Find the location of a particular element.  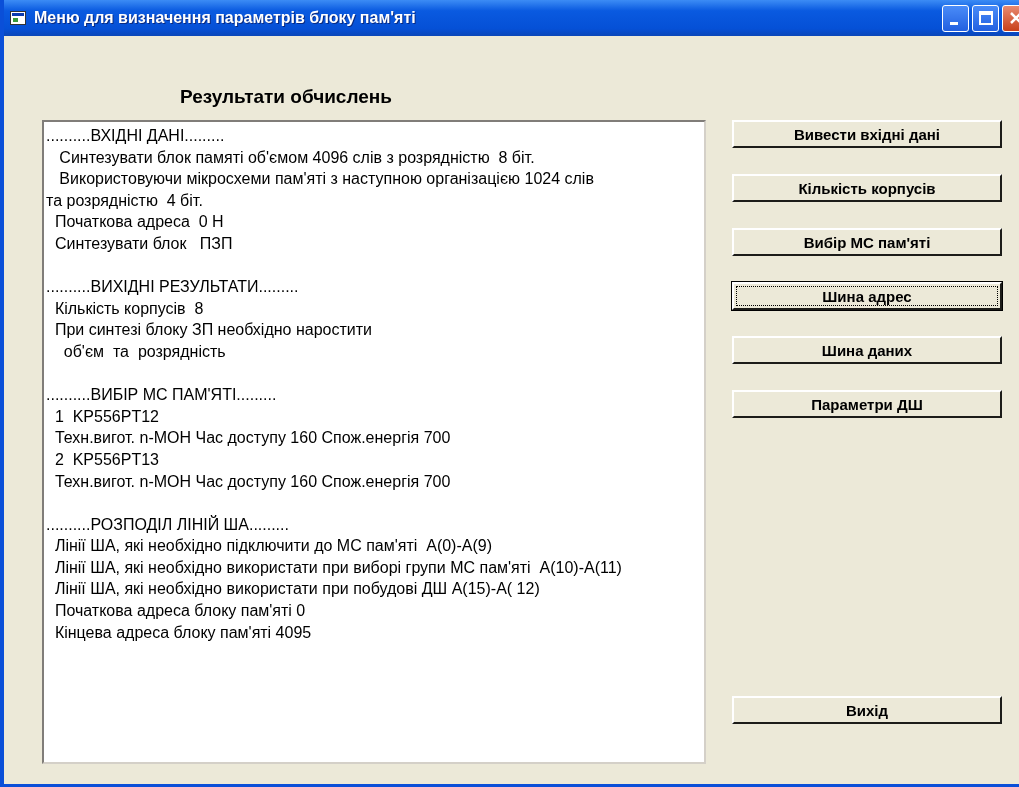

output-line: об'єм та розрядність is located at coordinates (144, 351).